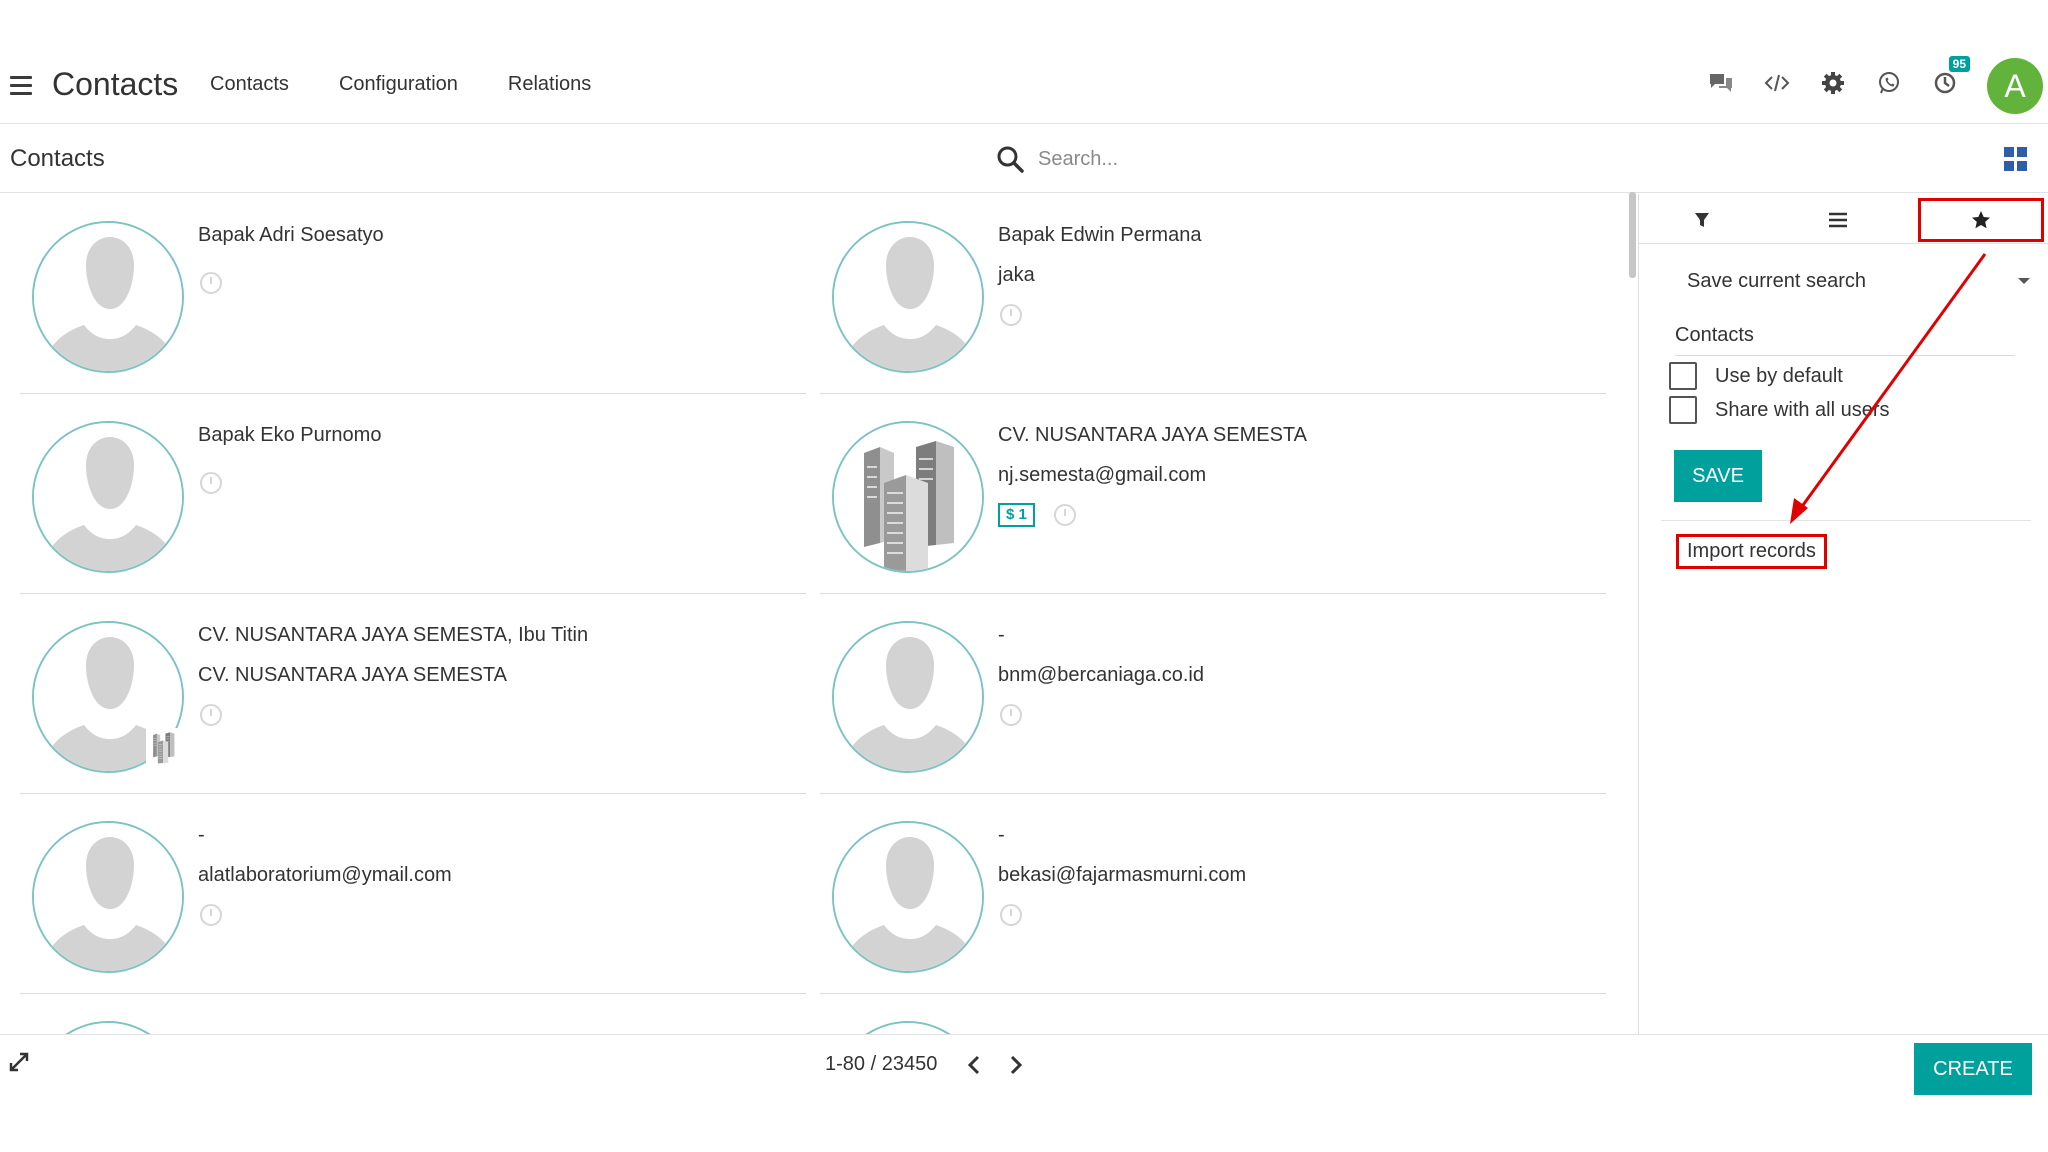 This screenshot has width=2048, height=1152. What do you see at coordinates (413, 894) in the screenshot?
I see `contact-card: - alatlaboratorium@ymail.com` at bounding box center [413, 894].